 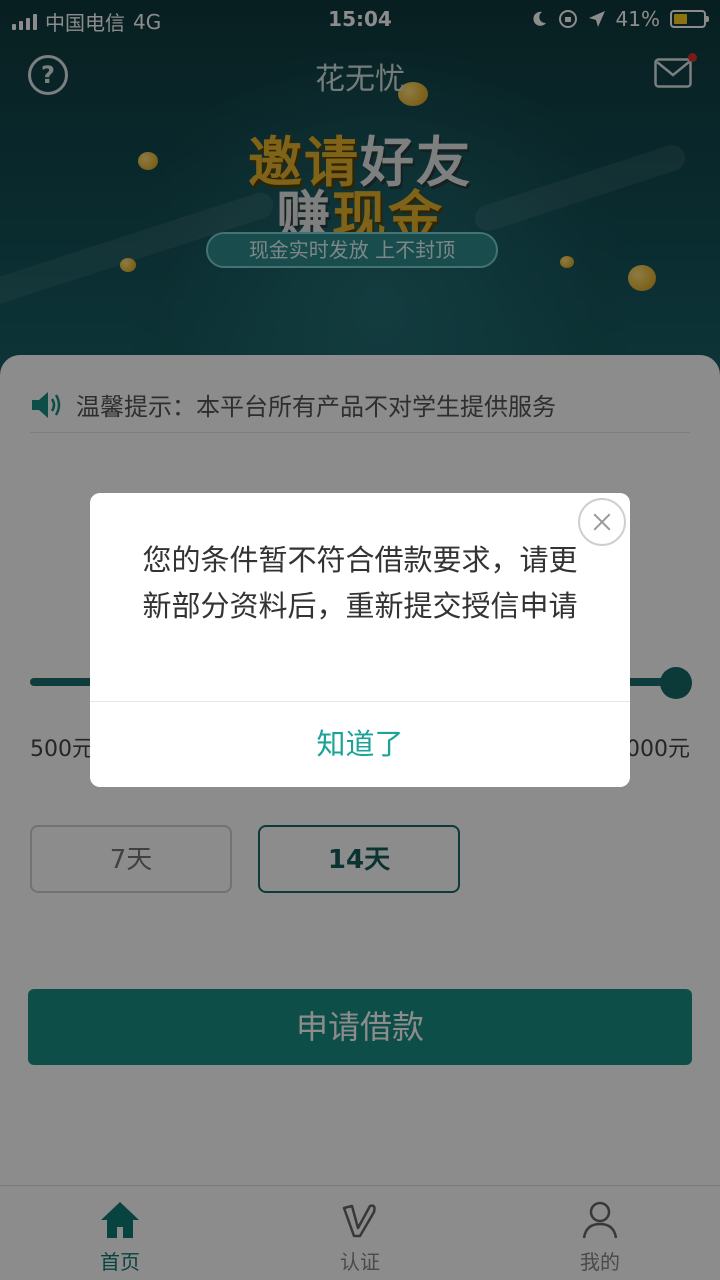 What do you see at coordinates (360, 744) in the screenshot?
I see `dialog-confirm-button: 知道了` at bounding box center [360, 744].